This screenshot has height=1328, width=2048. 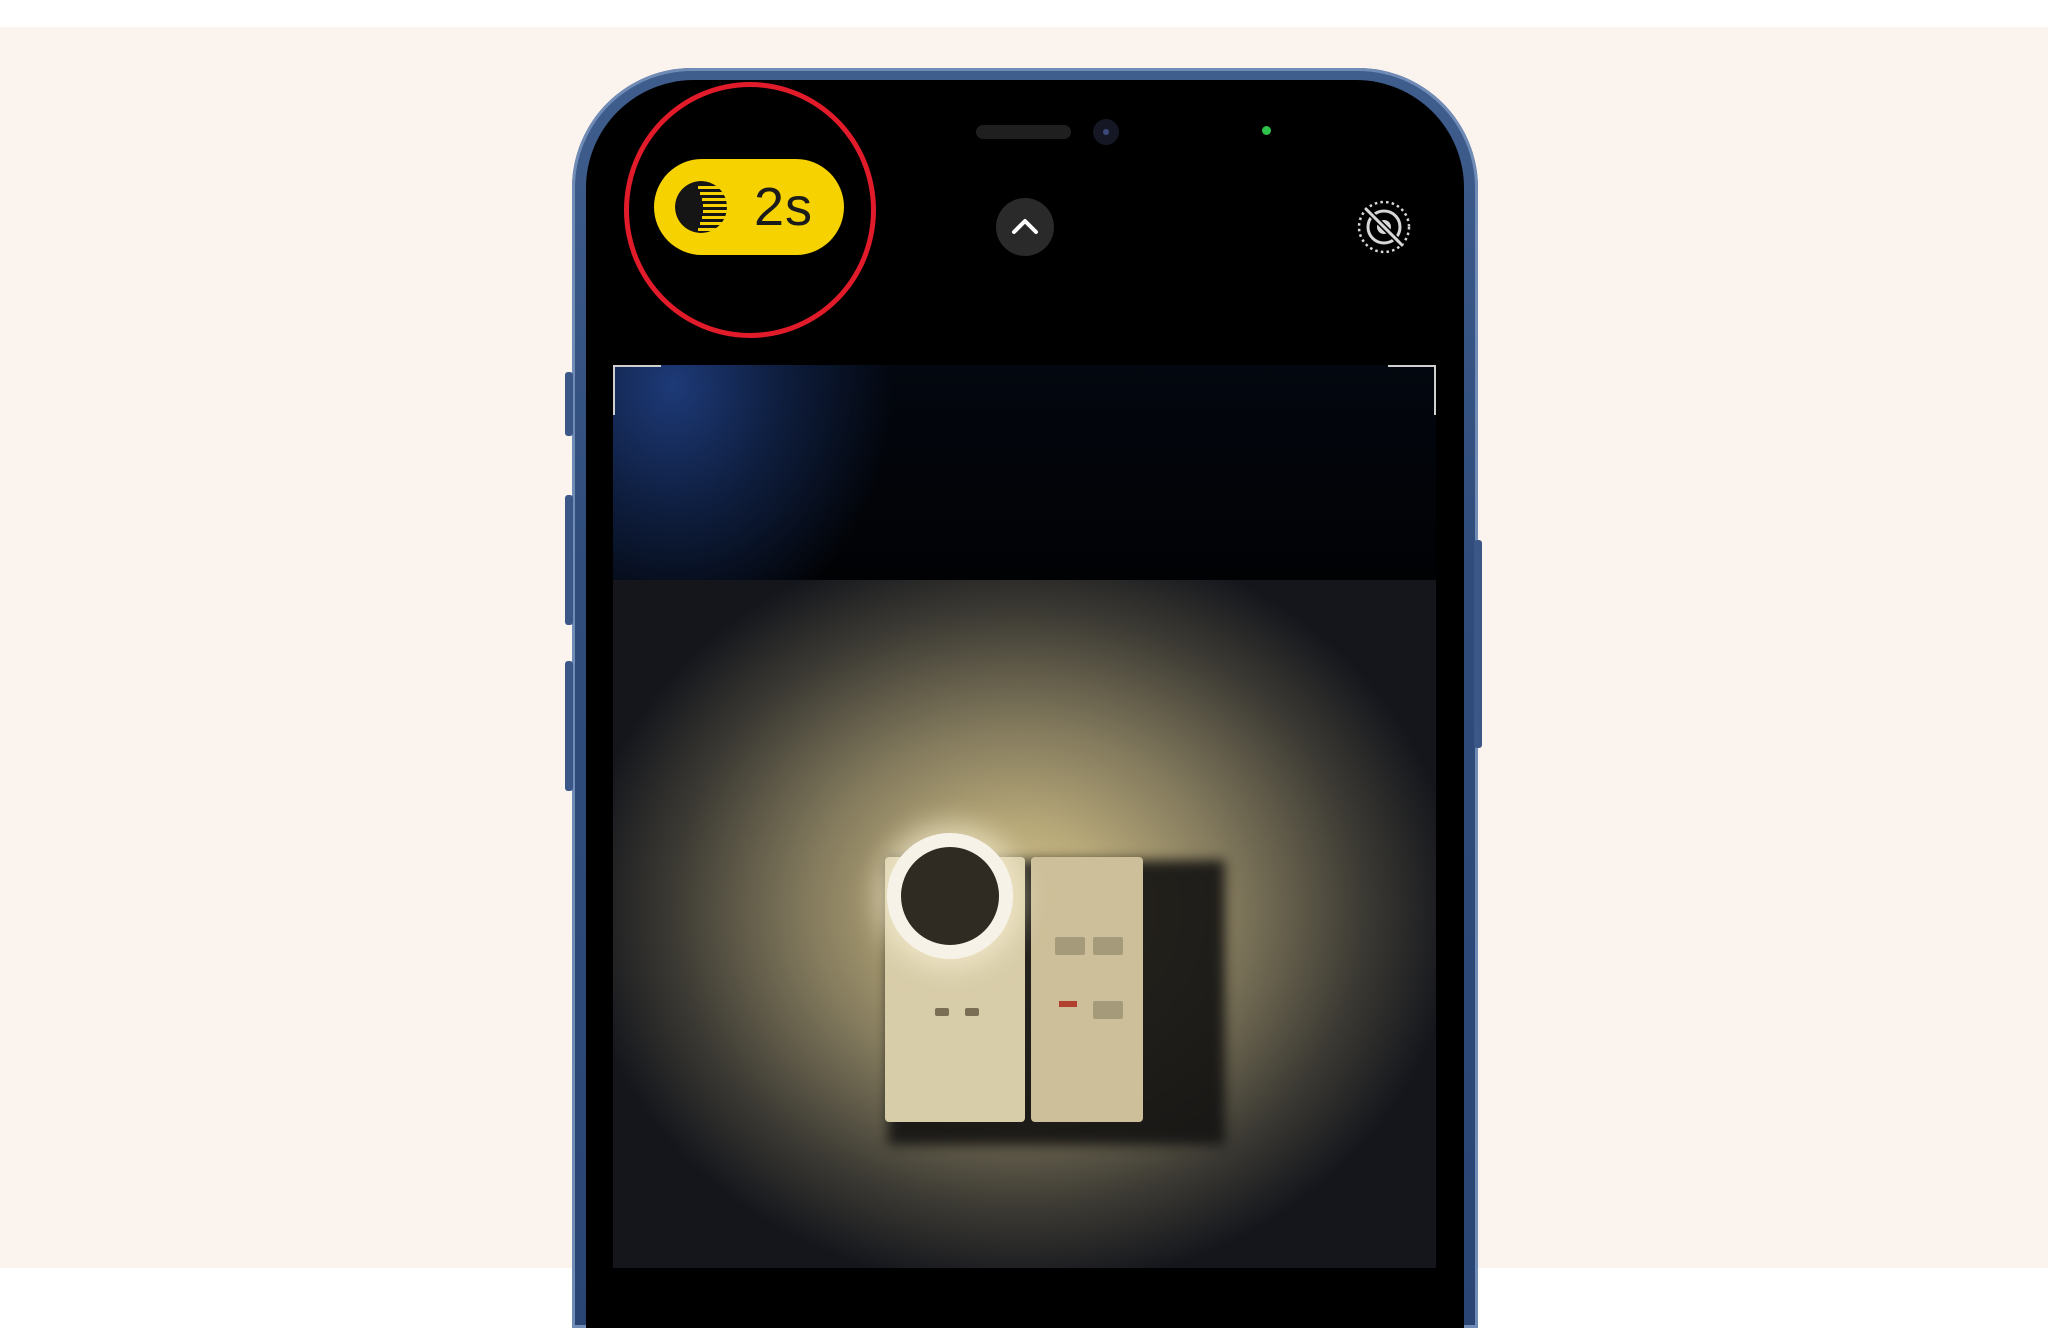 I want to click on chevron-up-icon, so click(x=1025, y=226).